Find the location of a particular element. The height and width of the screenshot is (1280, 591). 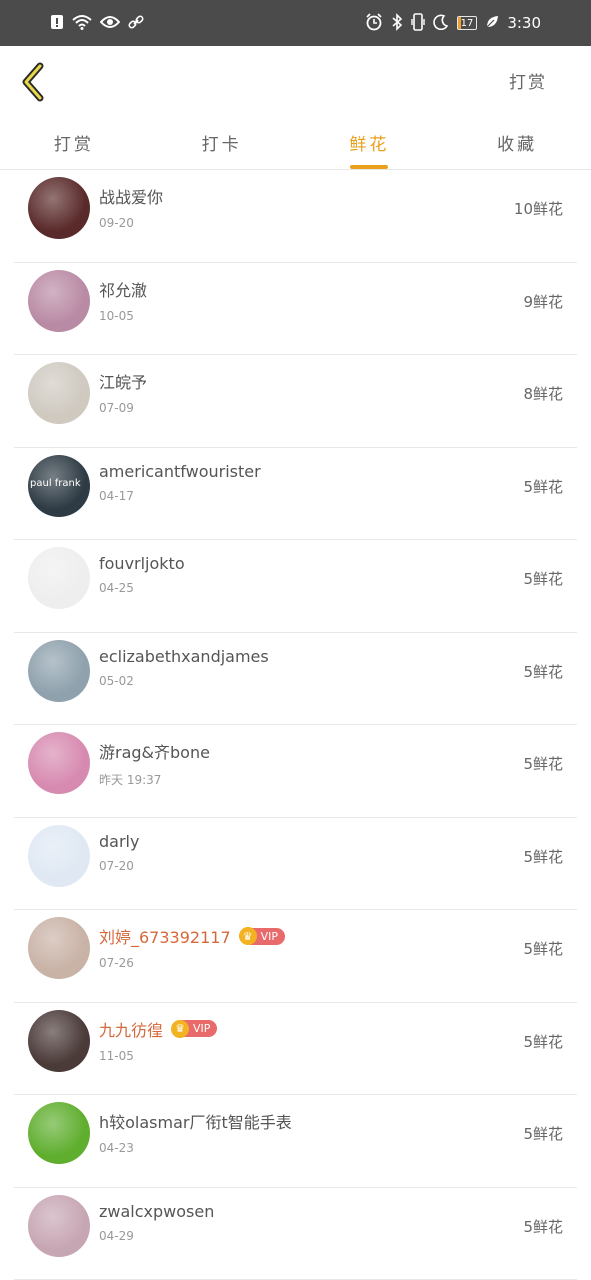

user-name-row: 游rag&齐bone is located at coordinates (154, 751).